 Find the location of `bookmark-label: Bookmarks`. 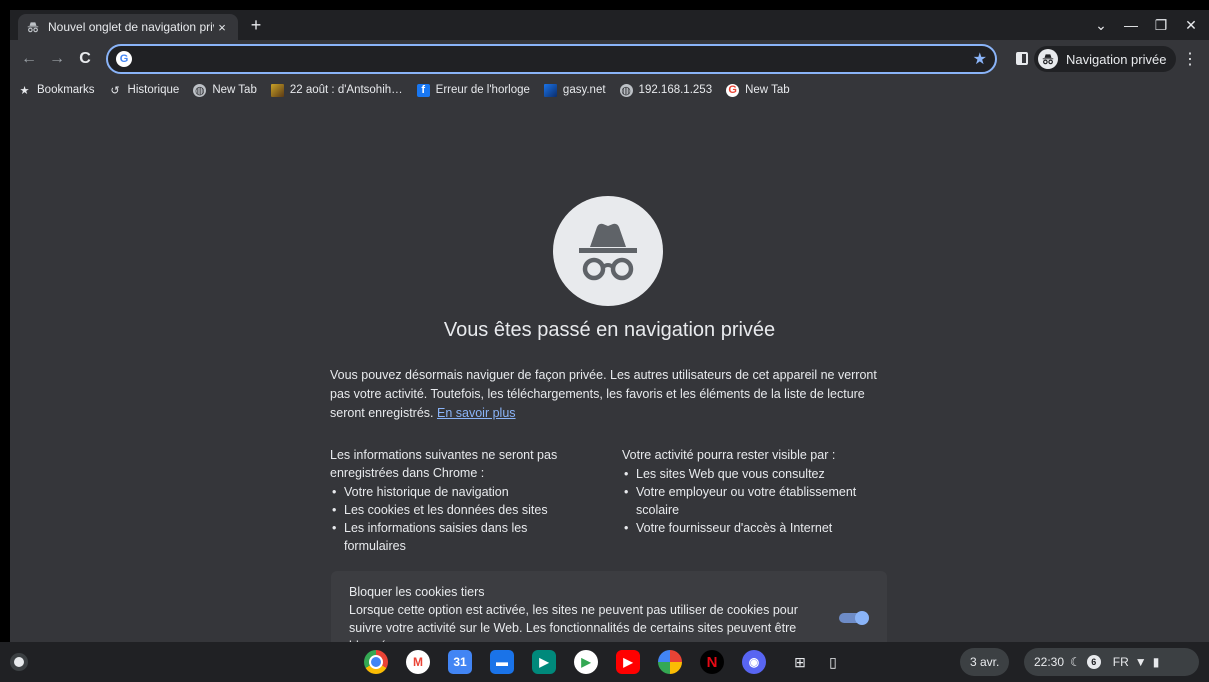

bookmark-label: Bookmarks is located at coordinates (66, 90).